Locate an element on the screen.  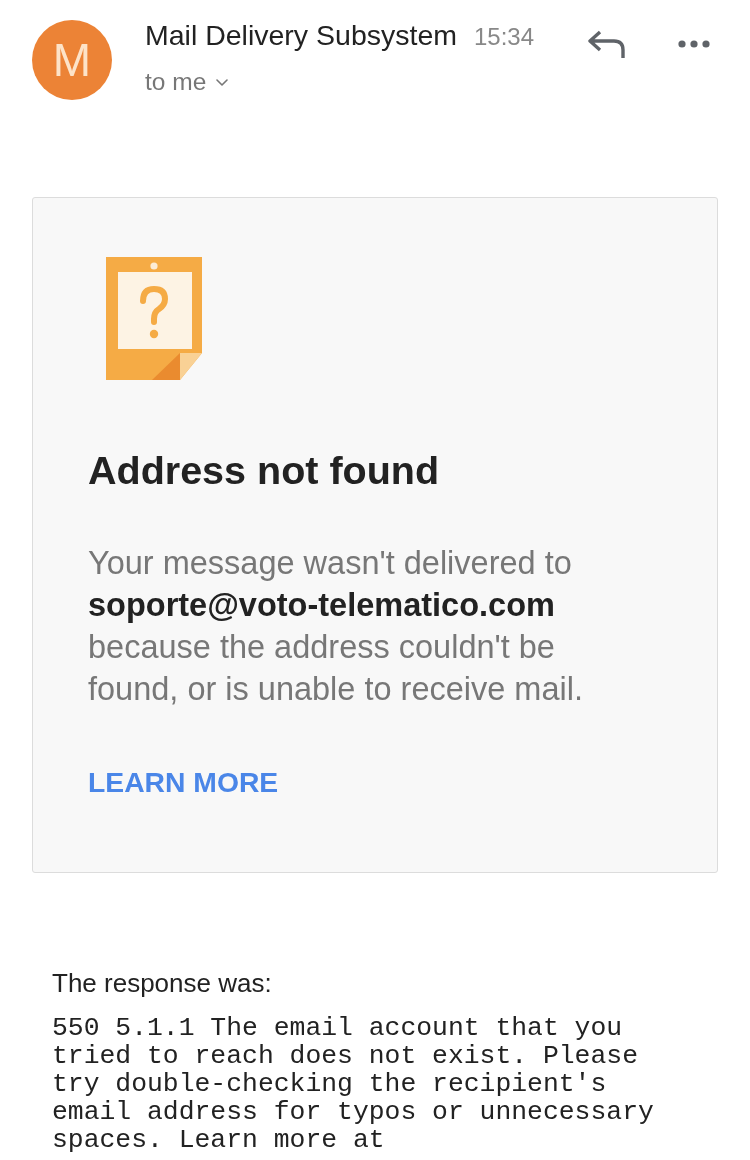
sender-avatar: M is located at coordinates (72, 60).